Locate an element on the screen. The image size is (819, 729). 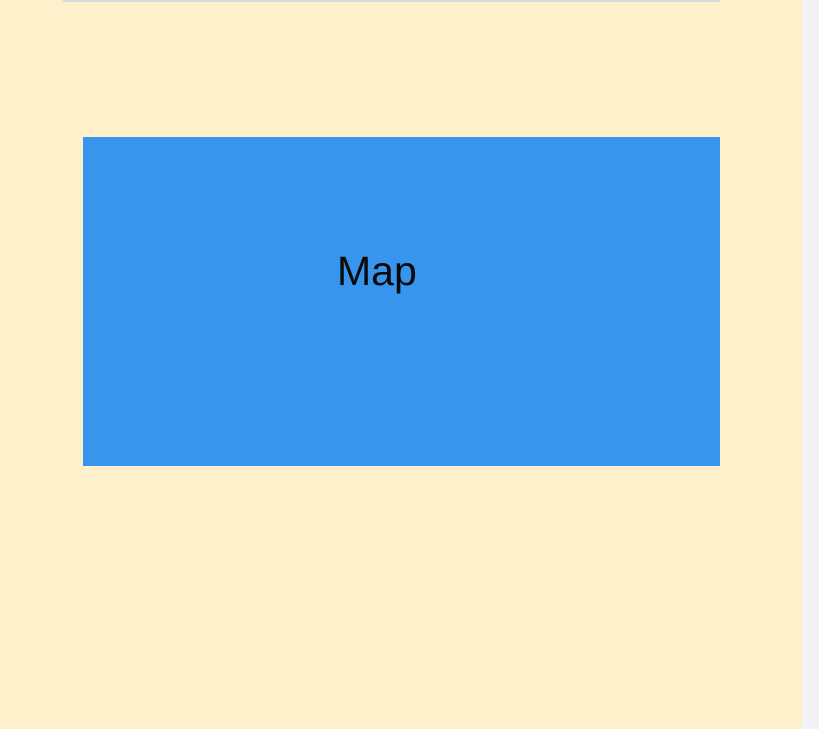
top-divider is located at coordinates (391, 1).